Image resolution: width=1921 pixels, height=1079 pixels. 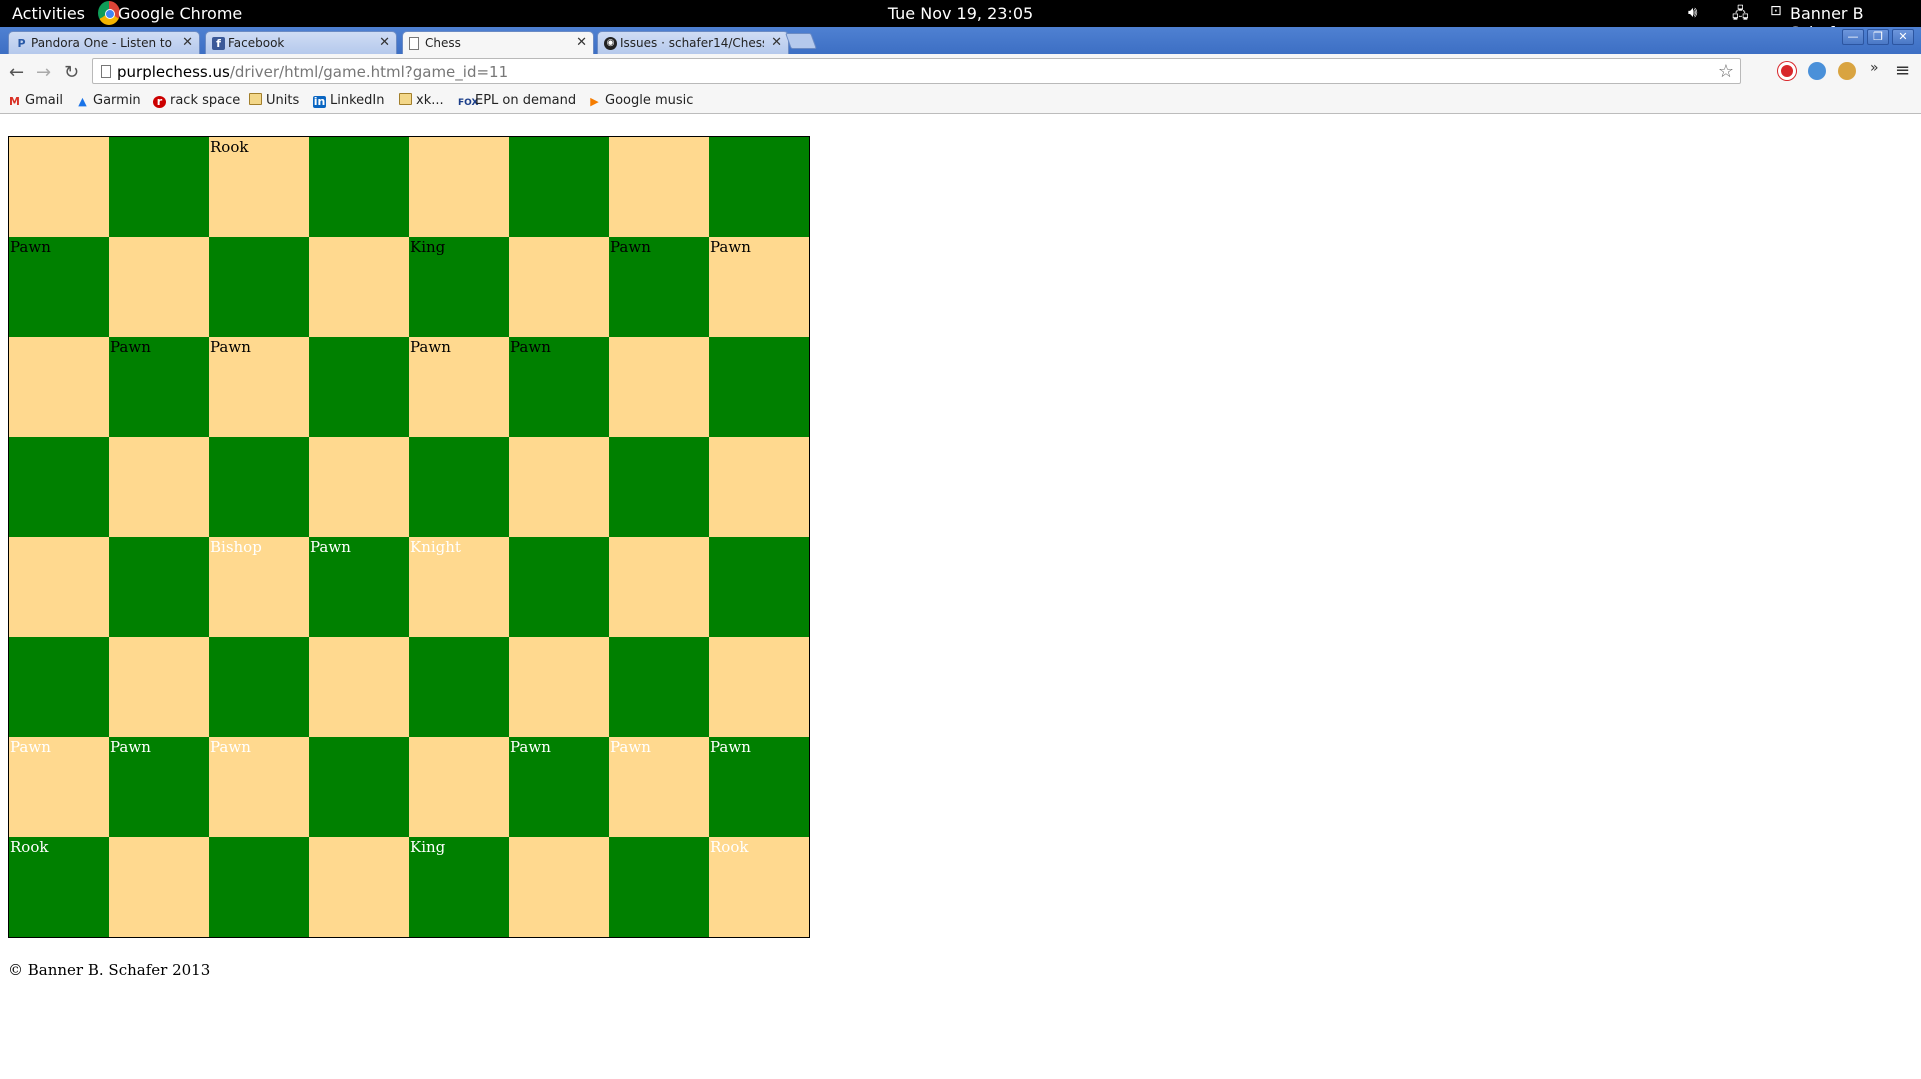 What do you see at coordinates (301, 42) in the screenshot?
I see `tab-facebook: f Facebook ✕` at bounding box center [301, 42].